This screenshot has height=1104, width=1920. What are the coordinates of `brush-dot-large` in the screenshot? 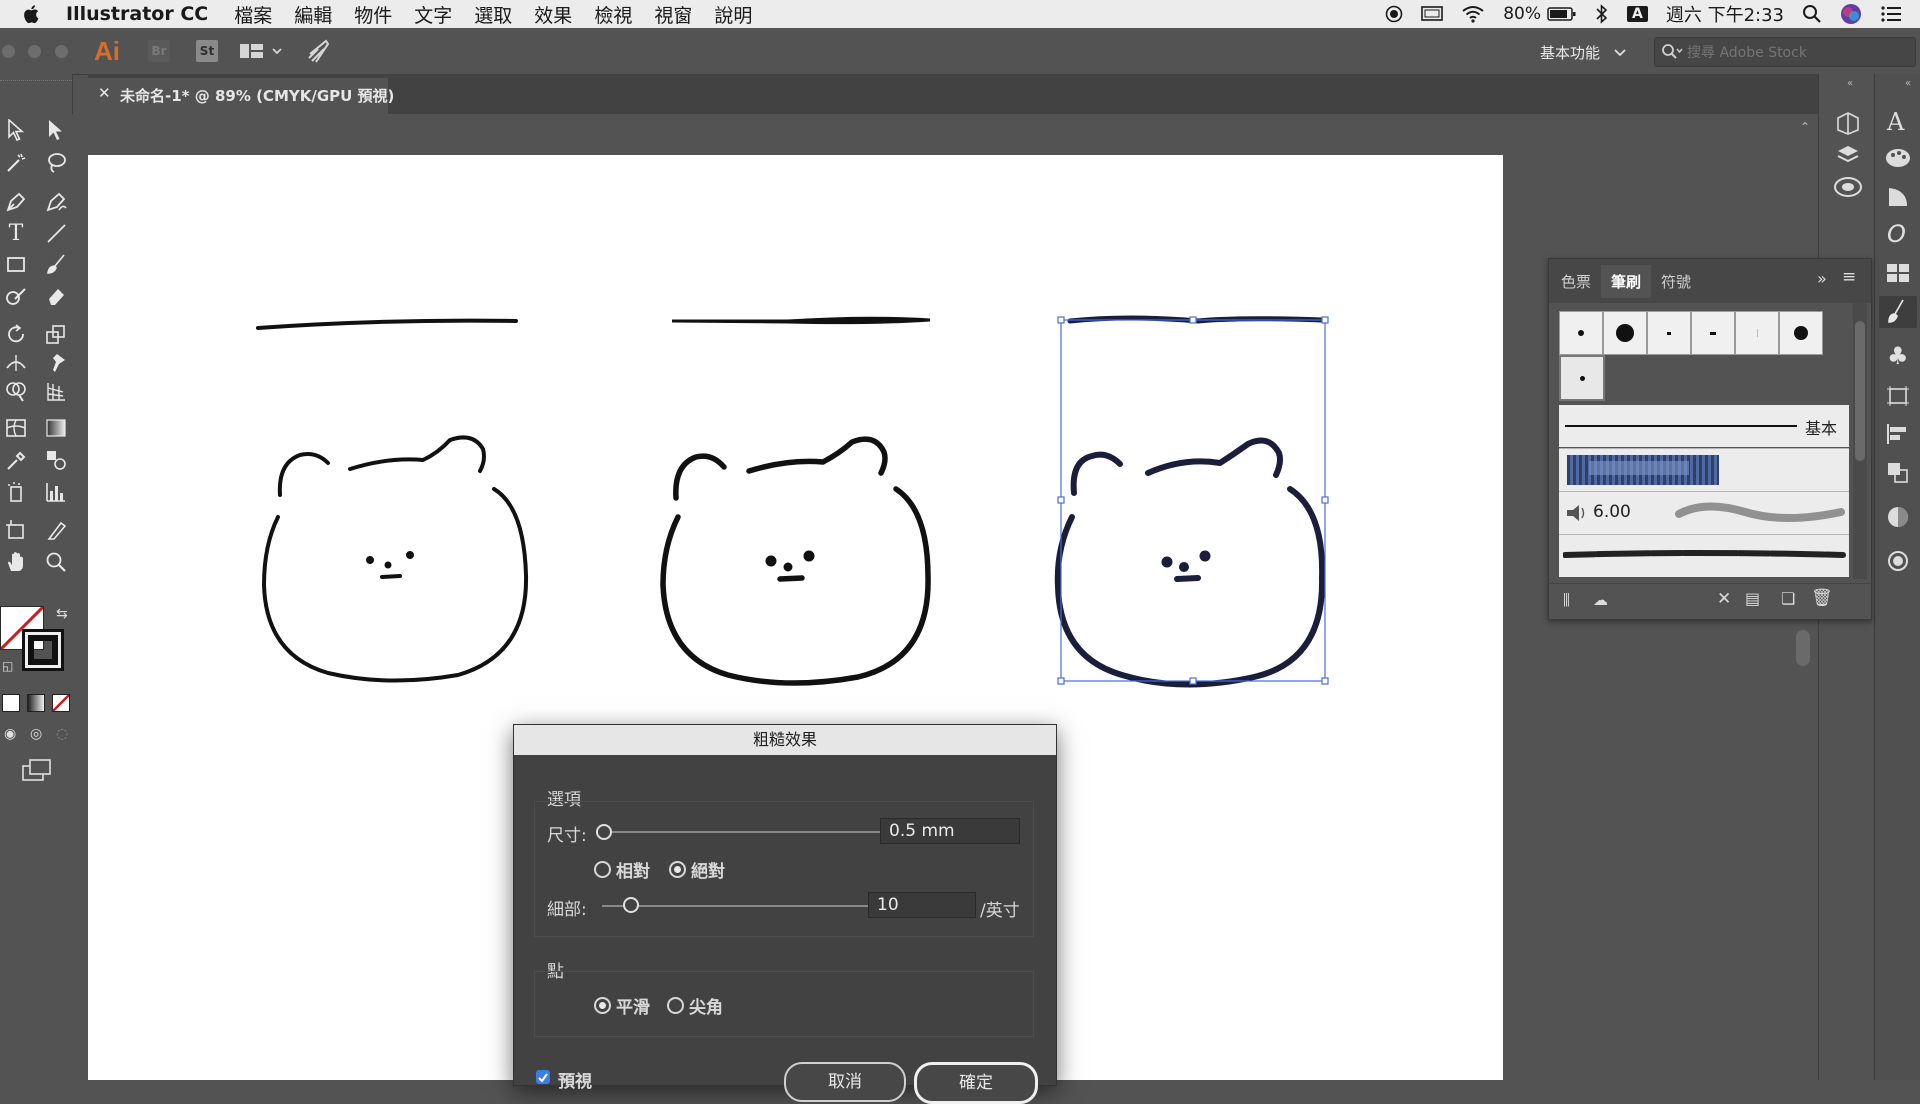 It's located at (1625, 333).